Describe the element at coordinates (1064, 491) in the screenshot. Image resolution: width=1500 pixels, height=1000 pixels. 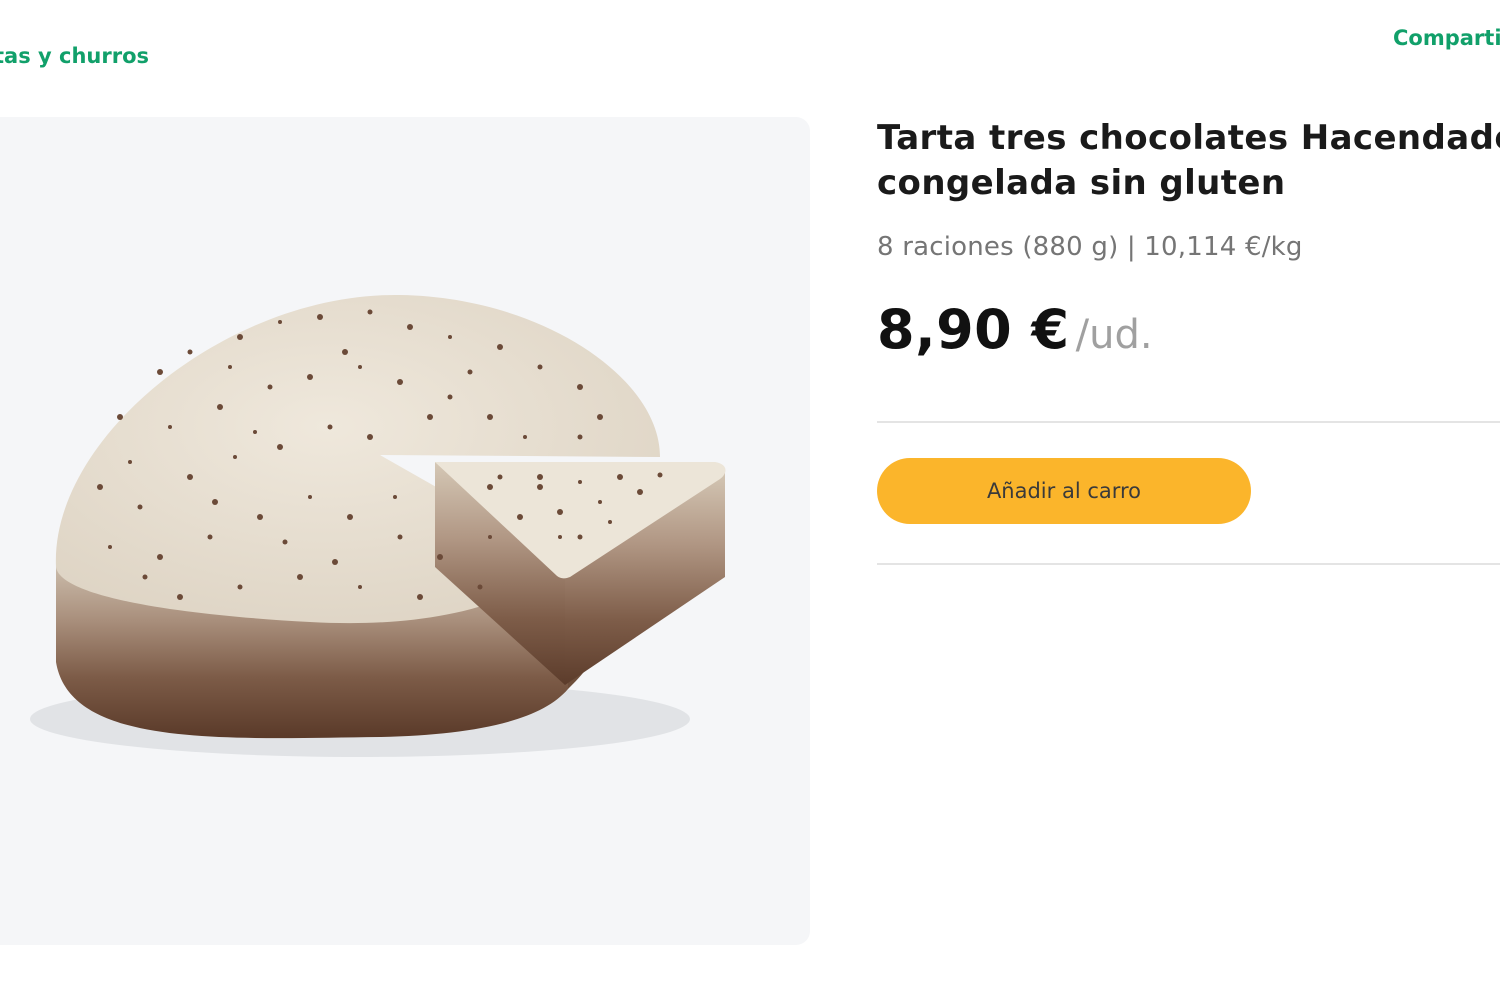
I see `add-to-cart-button: Añadir al carro` at that location.